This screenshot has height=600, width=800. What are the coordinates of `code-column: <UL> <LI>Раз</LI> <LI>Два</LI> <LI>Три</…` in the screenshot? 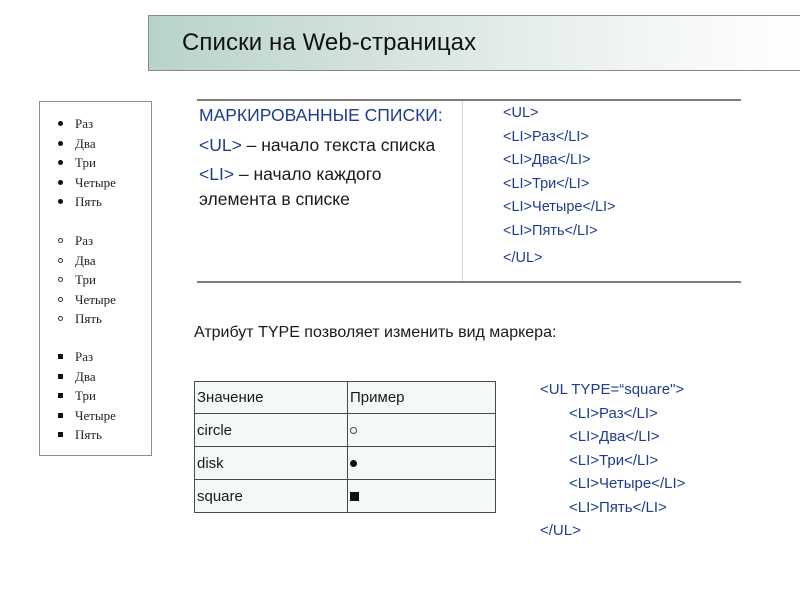 It's located at (559, 186).